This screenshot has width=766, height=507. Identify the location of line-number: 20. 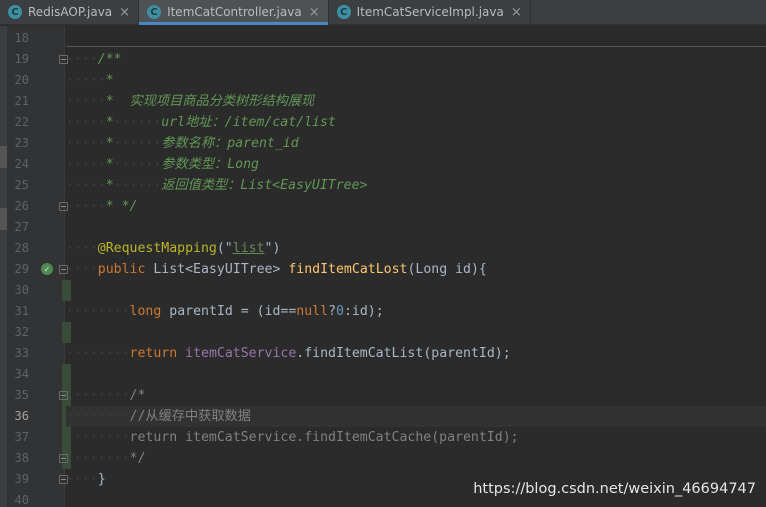
(21, 80).